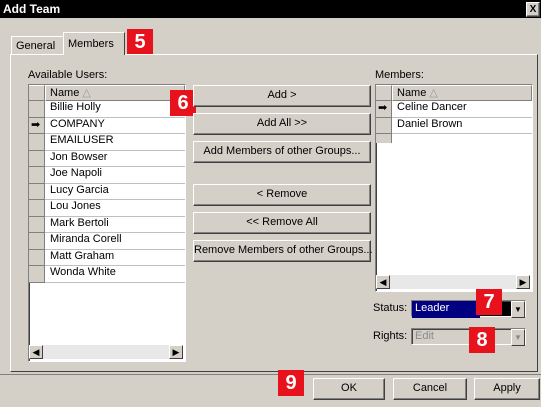 The height and width of the screenshot is (407, 541). Describe the element at coordinates (507, 389) in the screenshot. I see `apply-button: Apply` at that location.